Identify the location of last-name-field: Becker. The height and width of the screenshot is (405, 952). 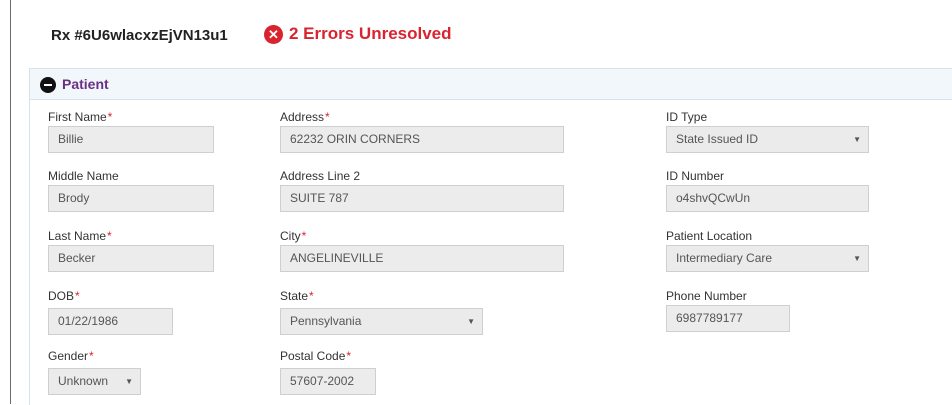
(131, 258).